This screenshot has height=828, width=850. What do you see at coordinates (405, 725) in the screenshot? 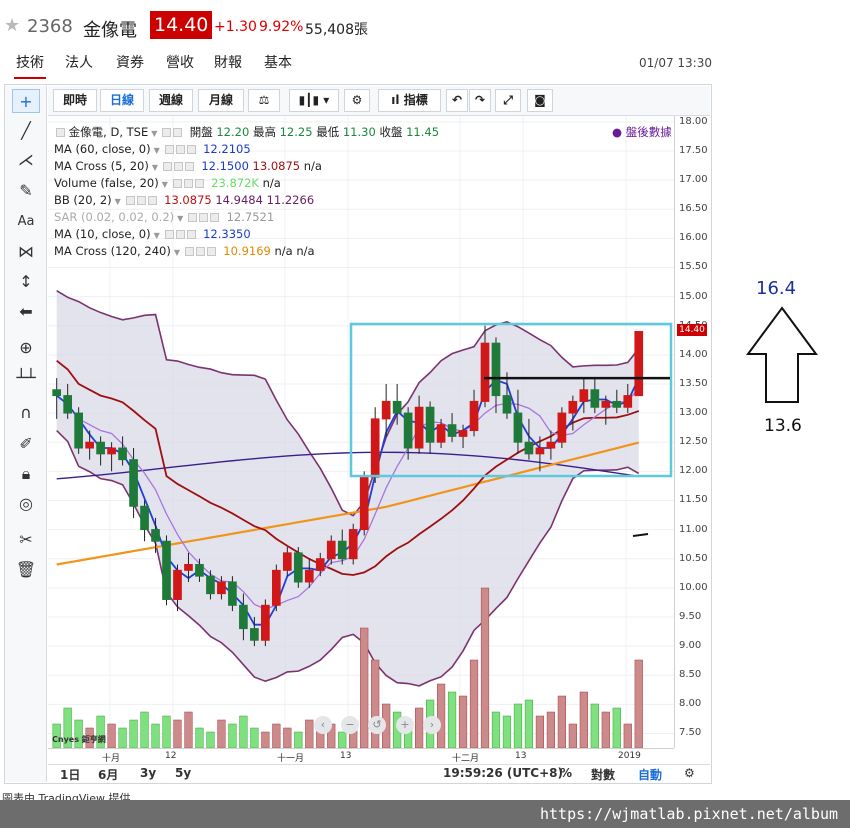
I see `zoom-in-small-icon: +` at bounding box center [405, 725].